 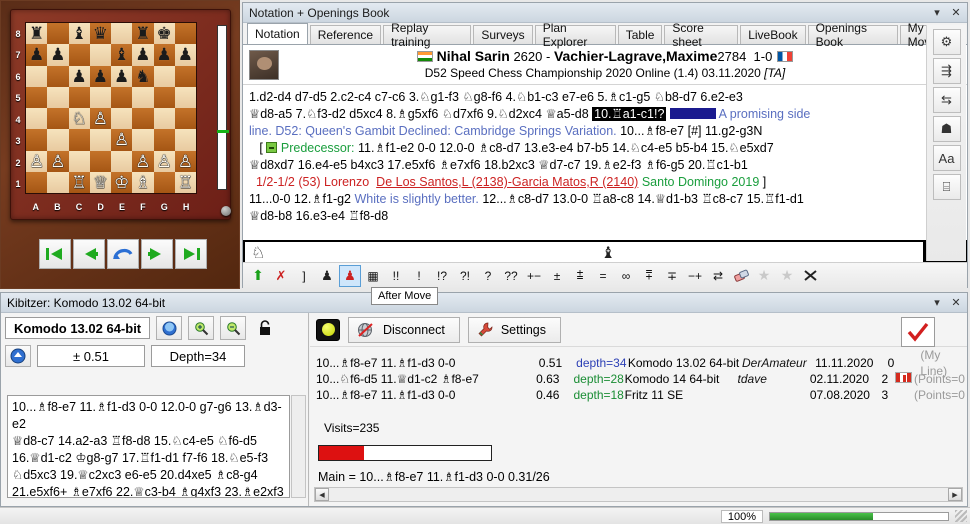 What do you see at coordinates (773, 34) in the screenshot?
I see `tab-livebook: LiveBook` at bounding box center [773, 34].